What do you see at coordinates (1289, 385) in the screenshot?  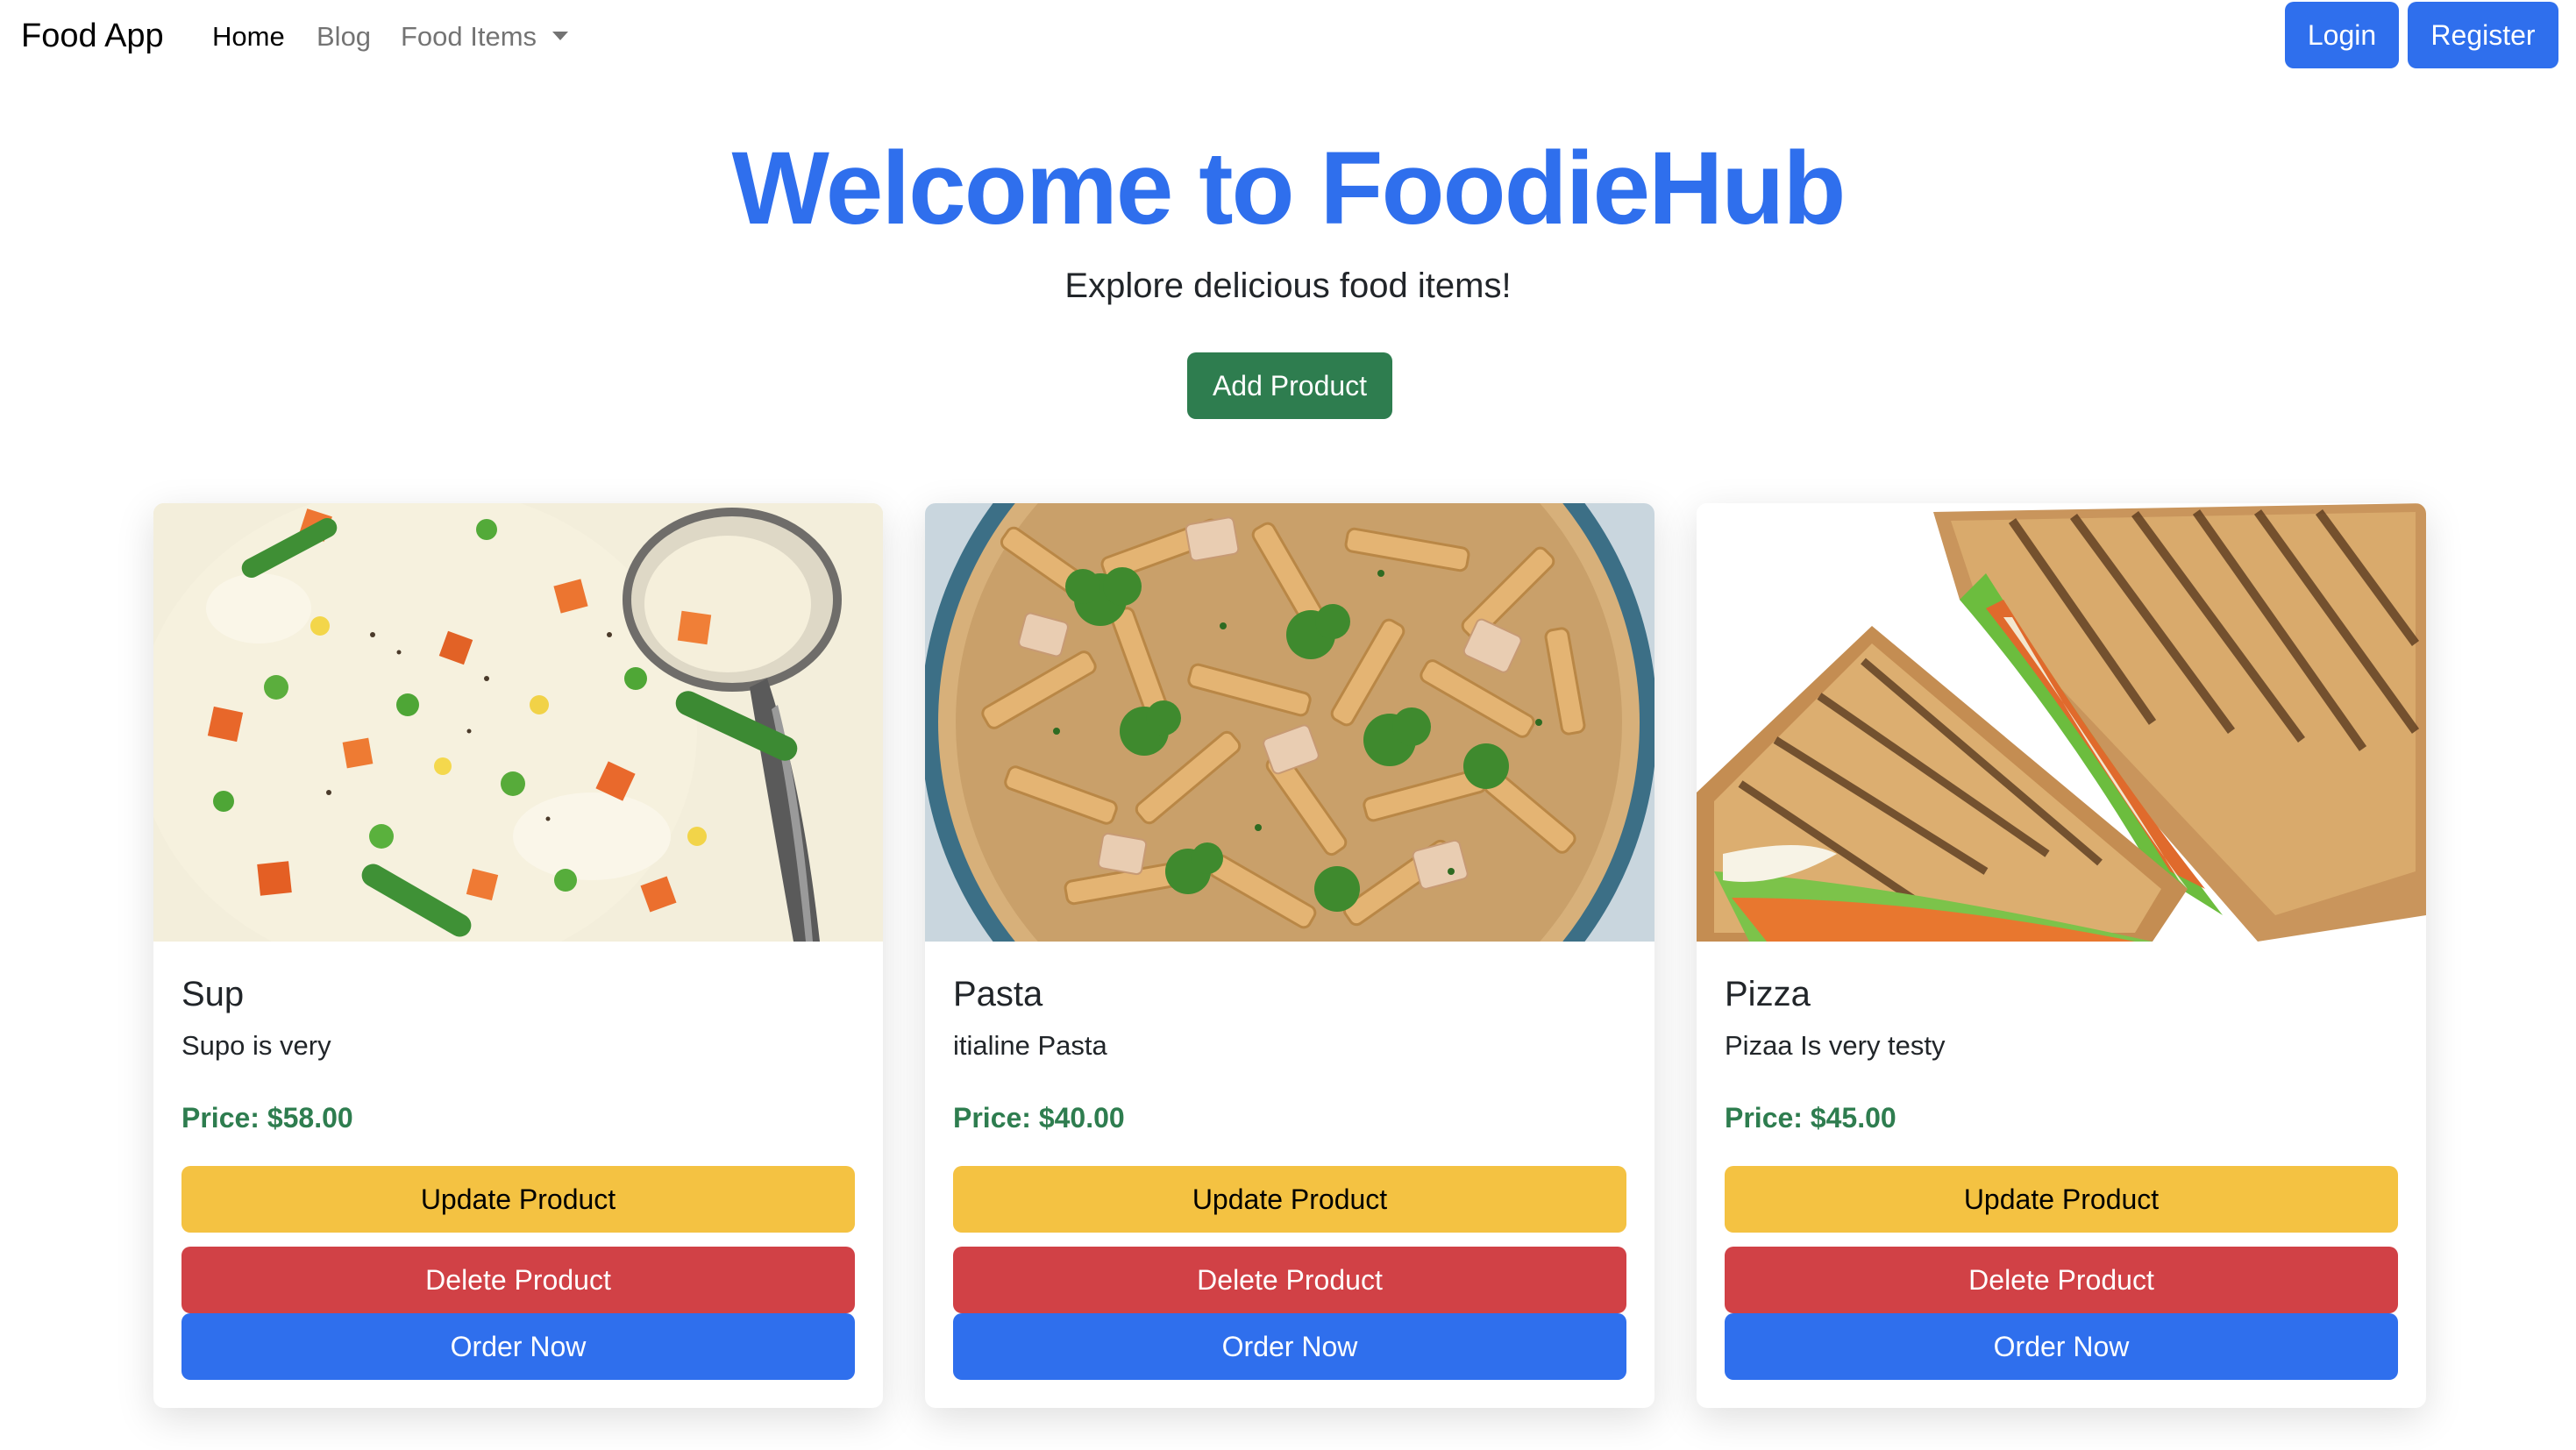 I see `add-product-button: Add Product` at bounding box center [1289, 385].